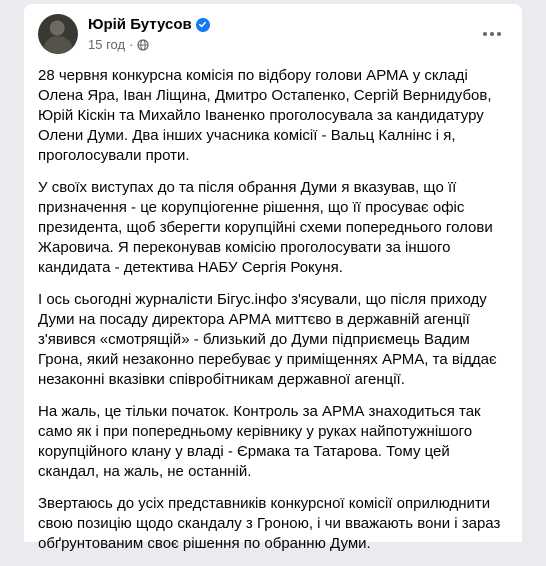 Image resolution: width=546 pixels, height=566 pixels. What do you see at coordinates (202, 24) in the screenshot?
I see `verified-badge-icon` at bounding box center [202, 24].